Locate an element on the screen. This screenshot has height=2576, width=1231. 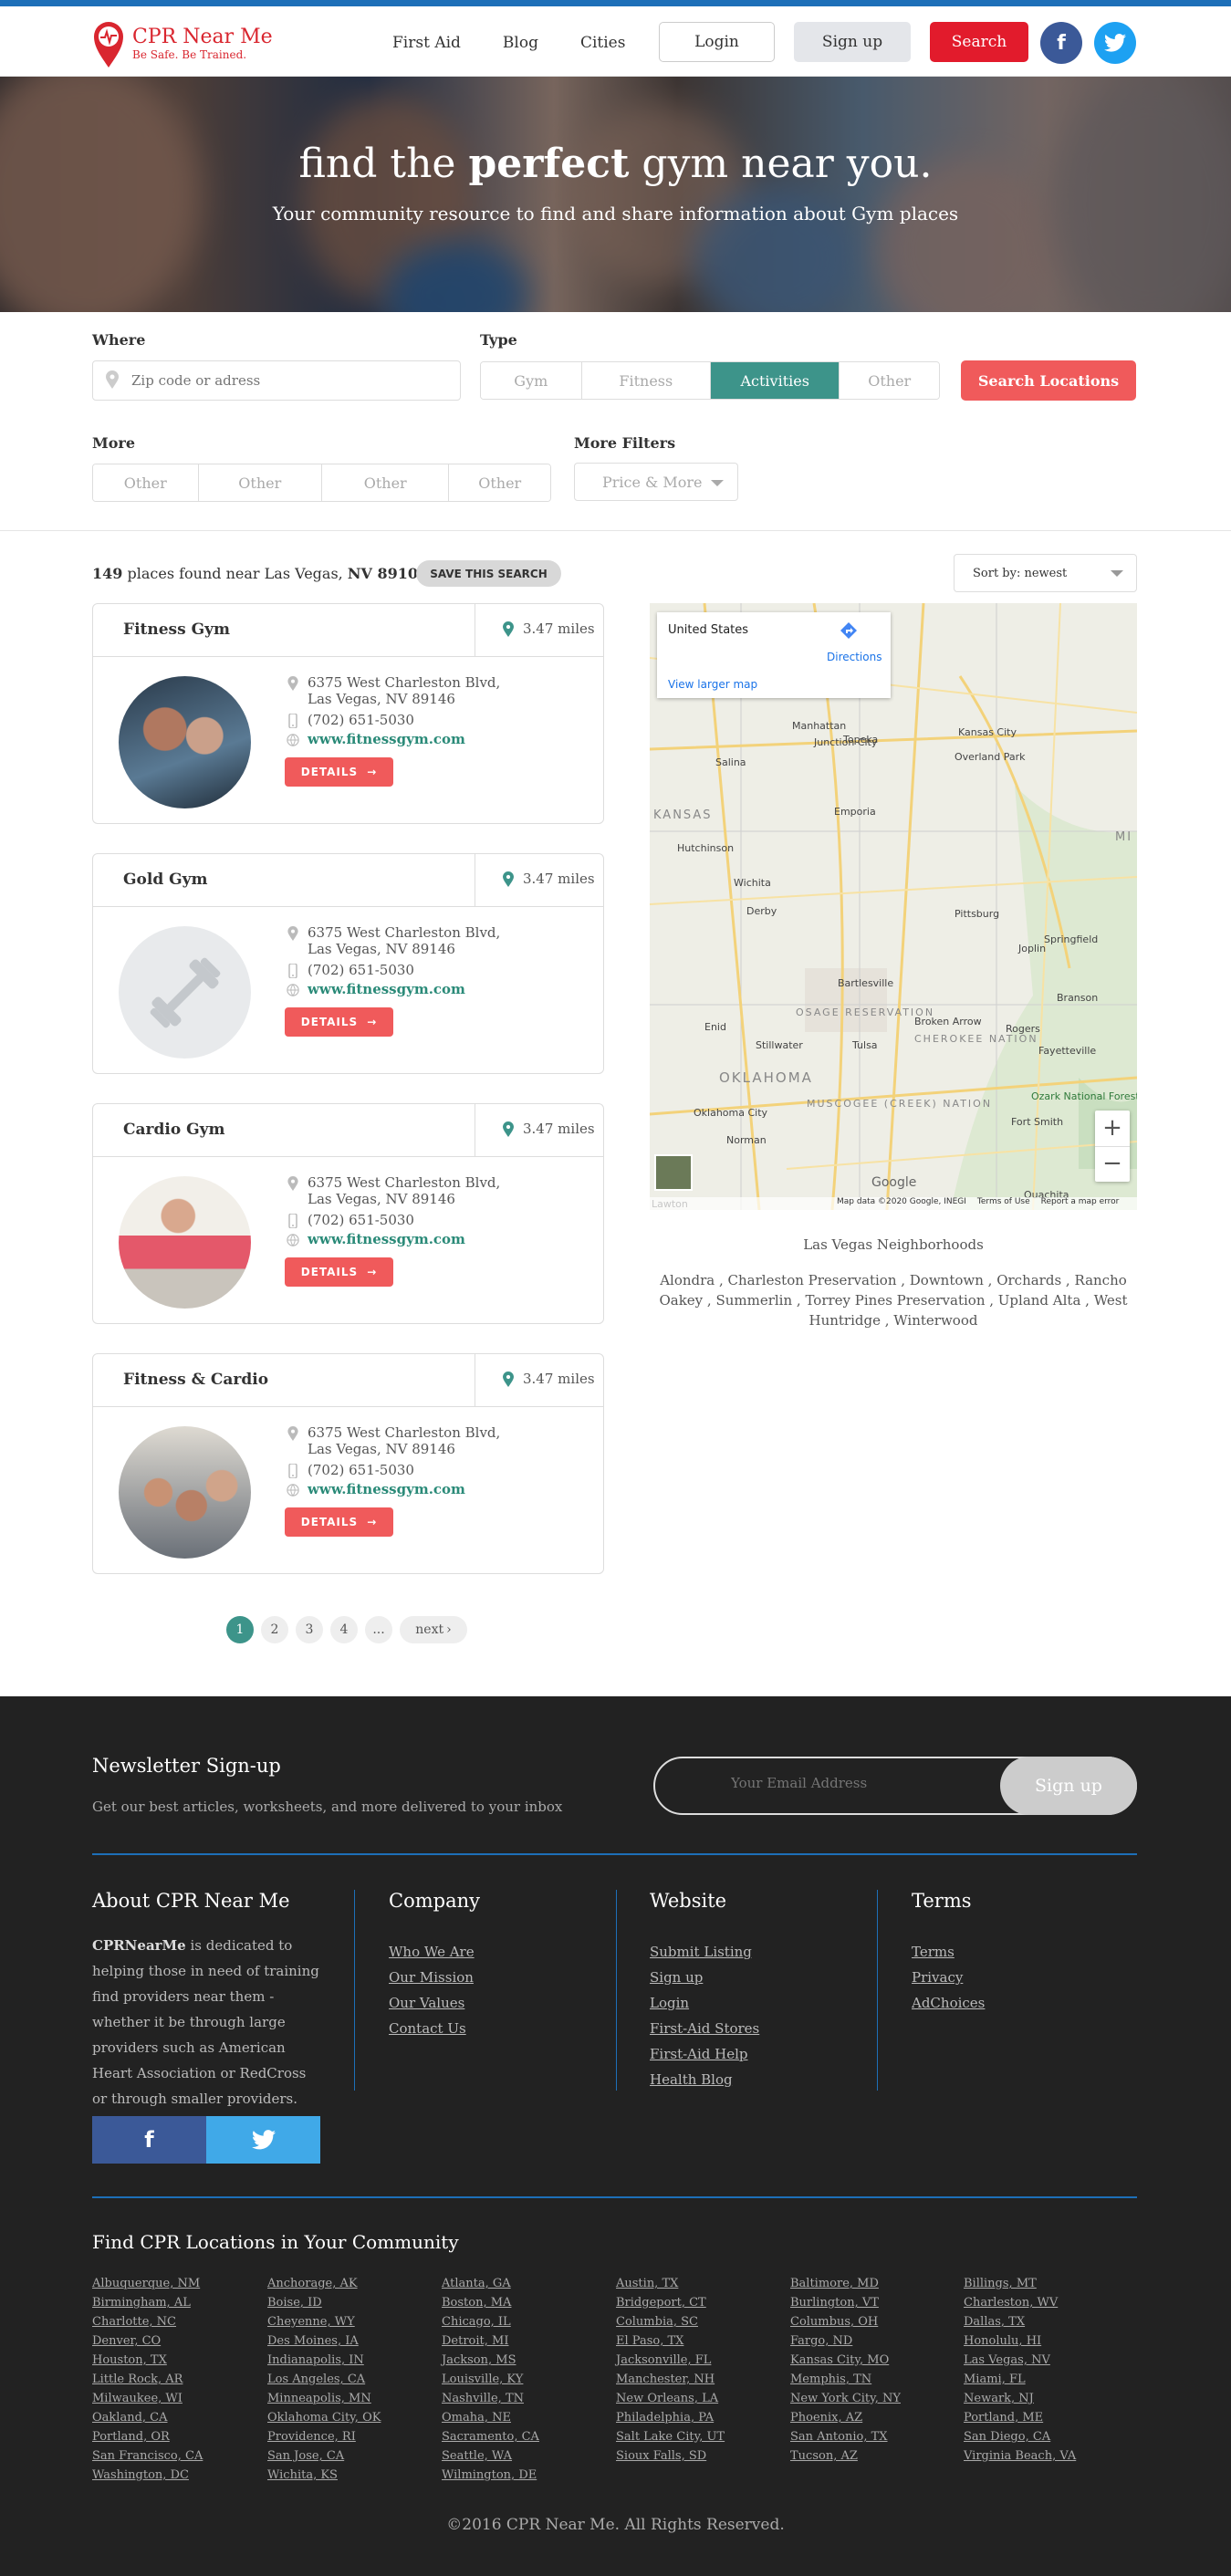
facebook-icon: f is located at coordinates (1061, 43).